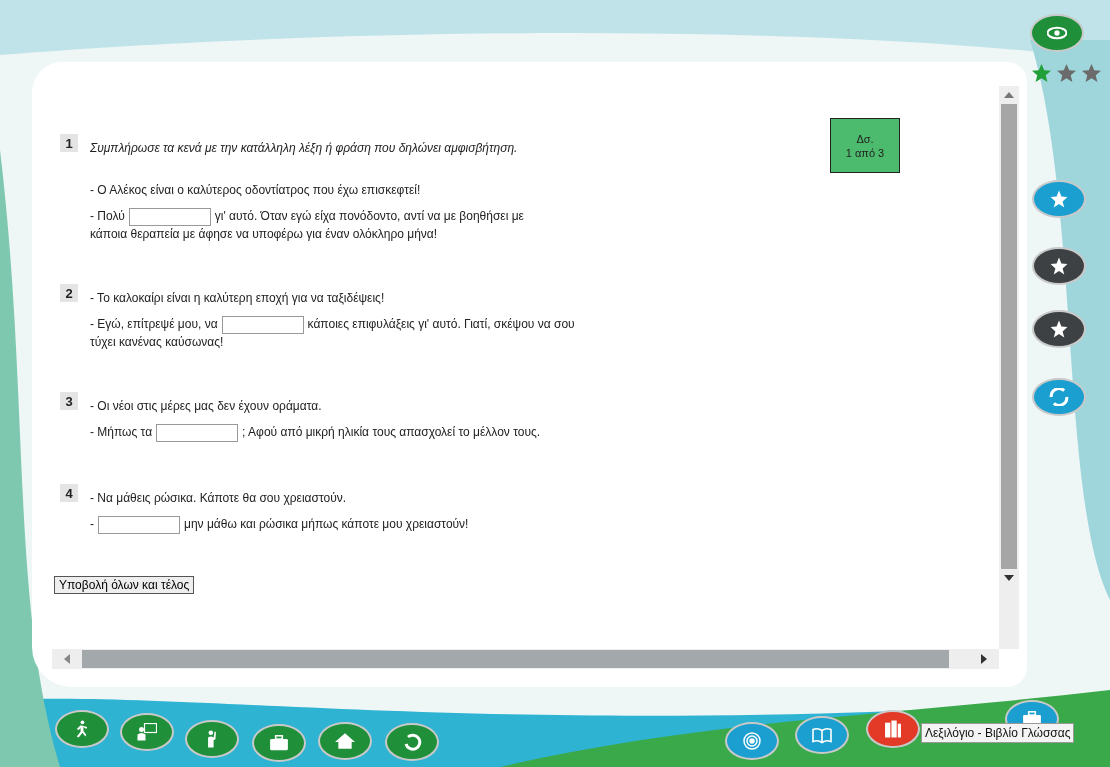  What do you see at coordinates (206, 406) in the screenshot?
I see `dialogue-text: - Οι νέοι στις μέρες μας δεν έχουν οράματα.` at bounding box center [206, 406].